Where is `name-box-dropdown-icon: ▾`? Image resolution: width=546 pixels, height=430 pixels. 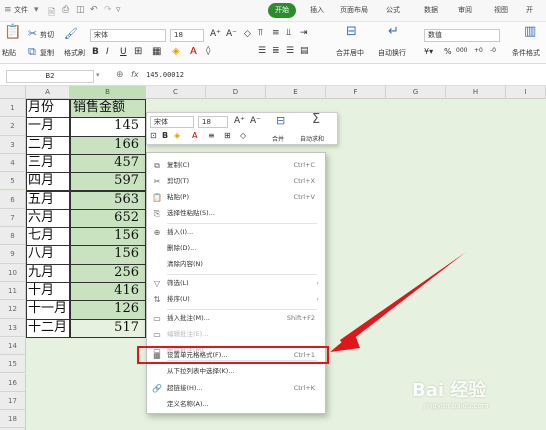 name-box-dropdown-icon: ▾ is located at coordinates (98, 75).